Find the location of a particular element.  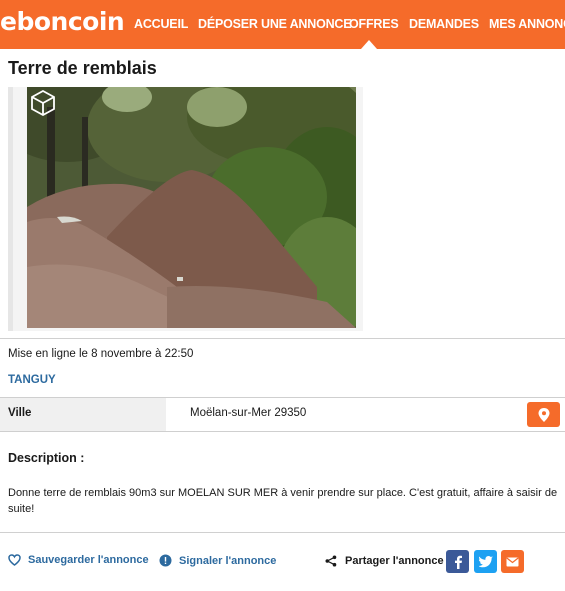

facebook-icon is located at coordinates (458, 562).